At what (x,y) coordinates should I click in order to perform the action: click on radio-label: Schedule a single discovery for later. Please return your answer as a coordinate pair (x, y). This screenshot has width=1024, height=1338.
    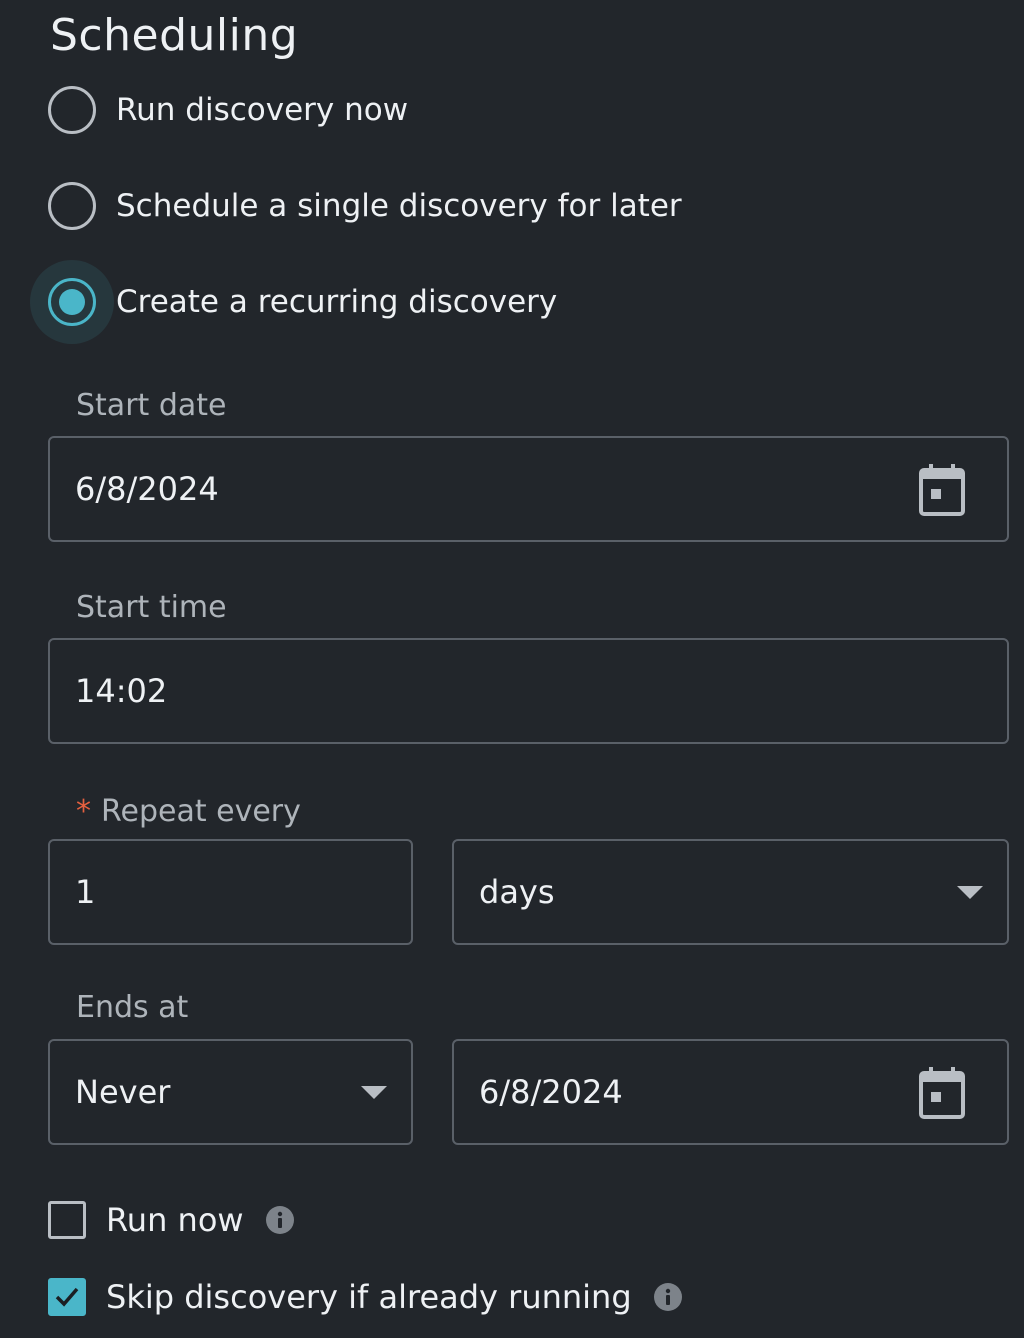
    Looking at the image, I should click on (399, 206).